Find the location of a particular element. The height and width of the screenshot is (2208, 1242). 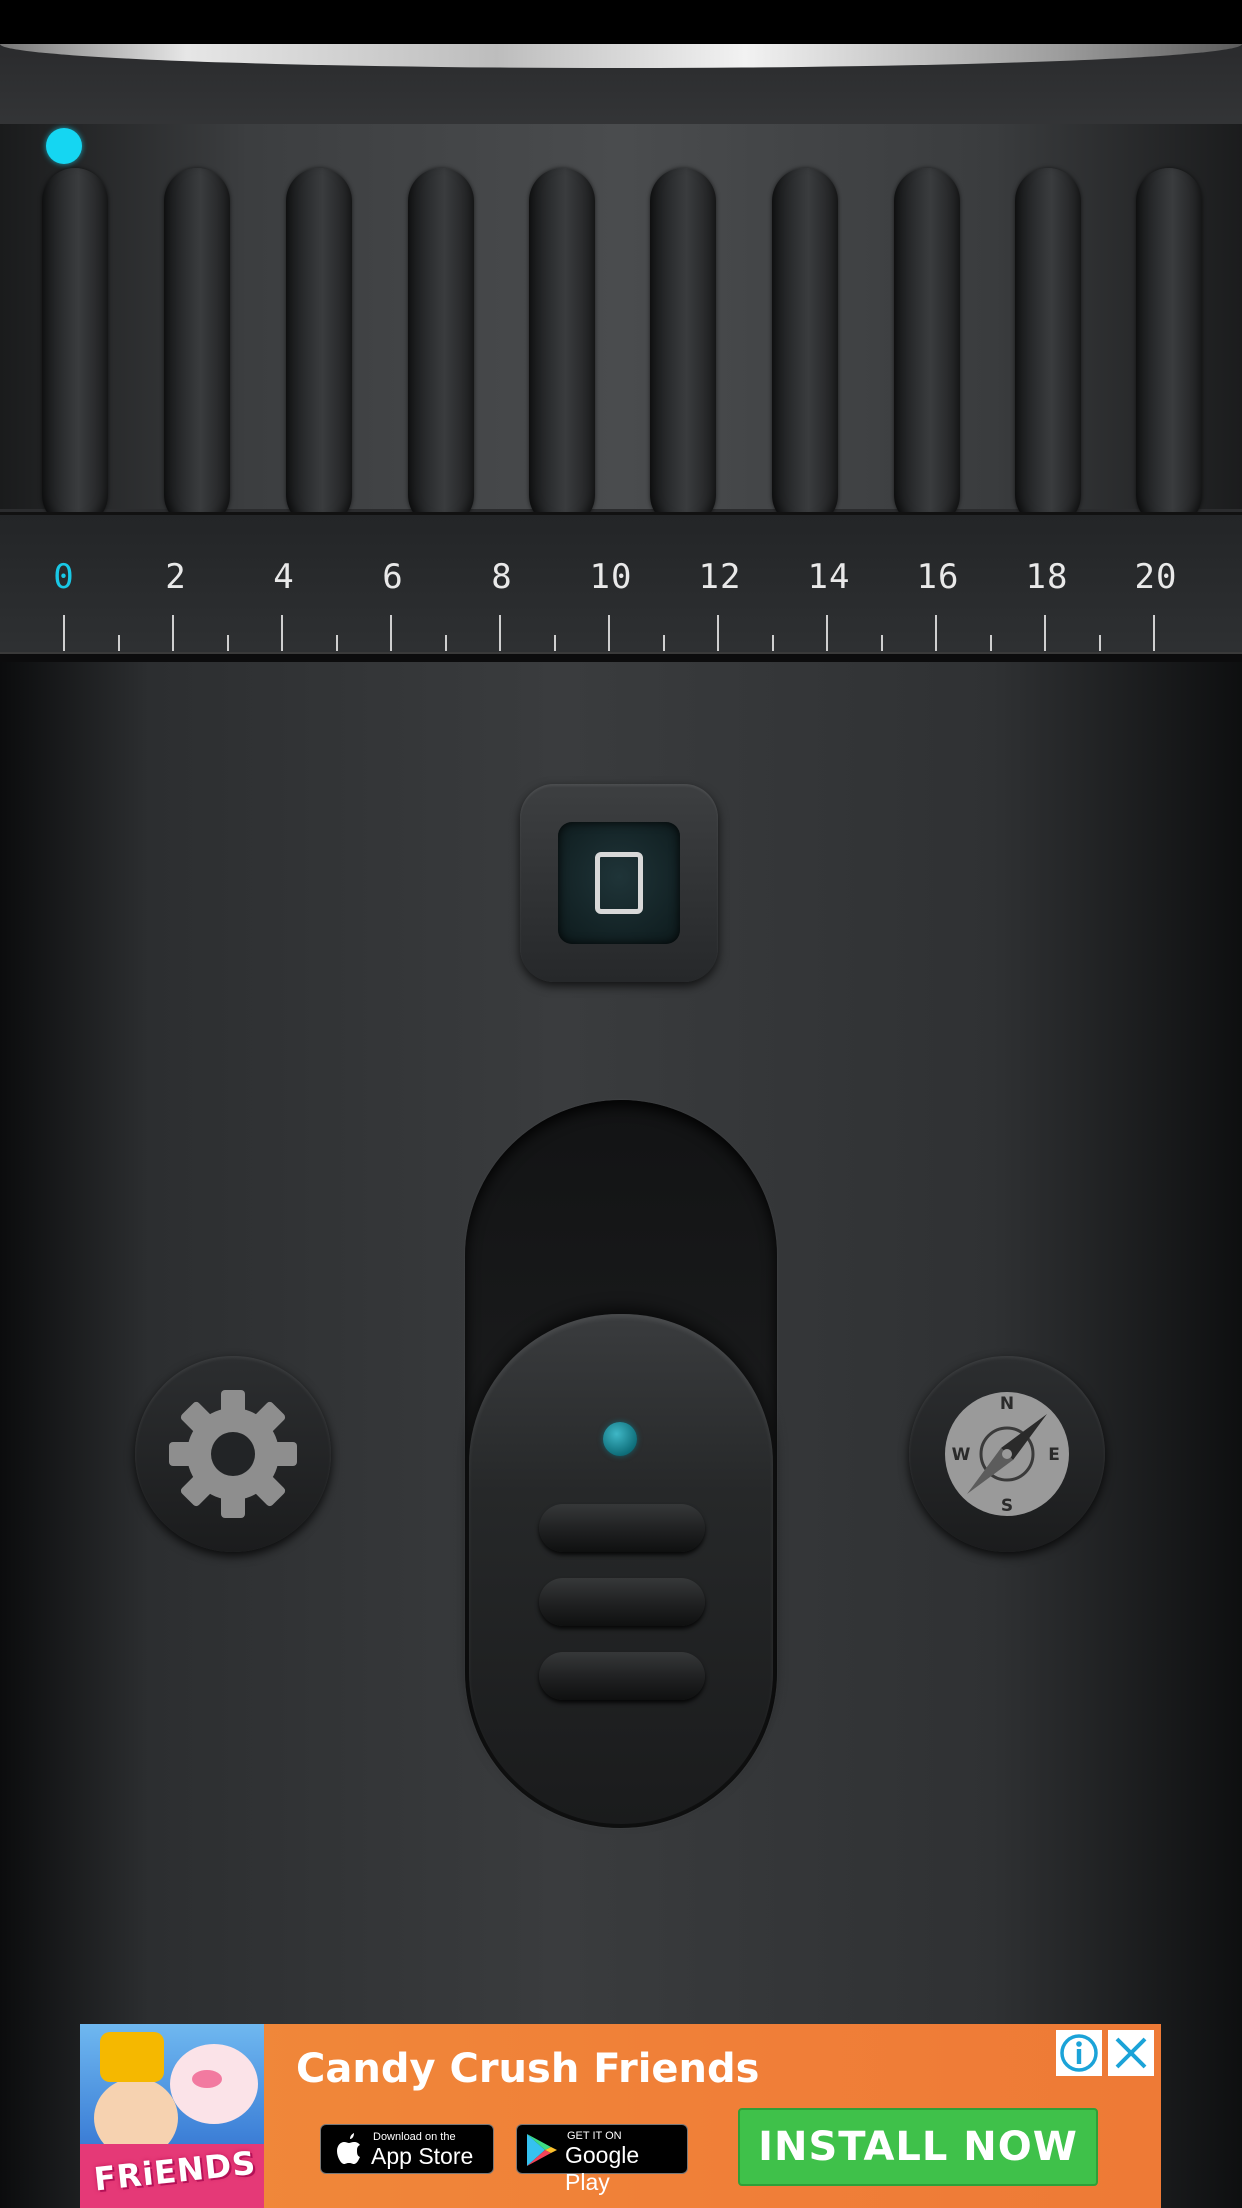

compass-north-label: N is located at coordinates (1007, 1404).